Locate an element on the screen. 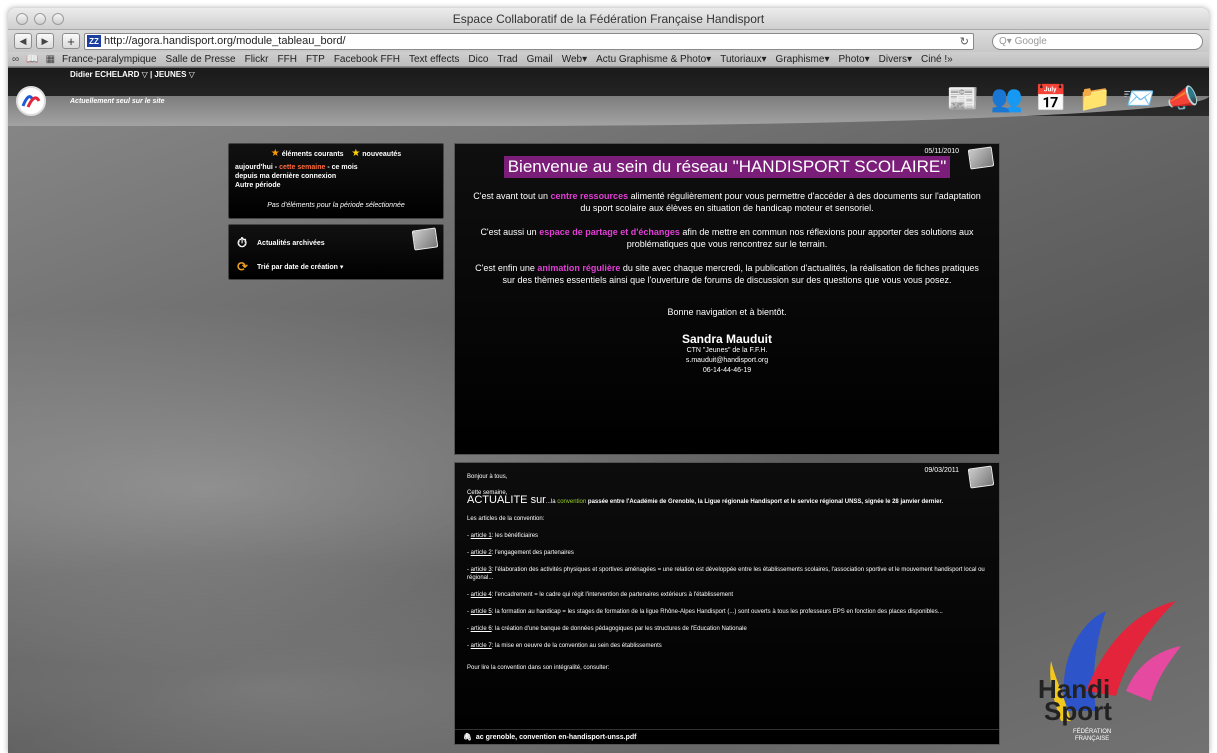  bookmark-item: France-paralympique is located at coordinates (109, 59).